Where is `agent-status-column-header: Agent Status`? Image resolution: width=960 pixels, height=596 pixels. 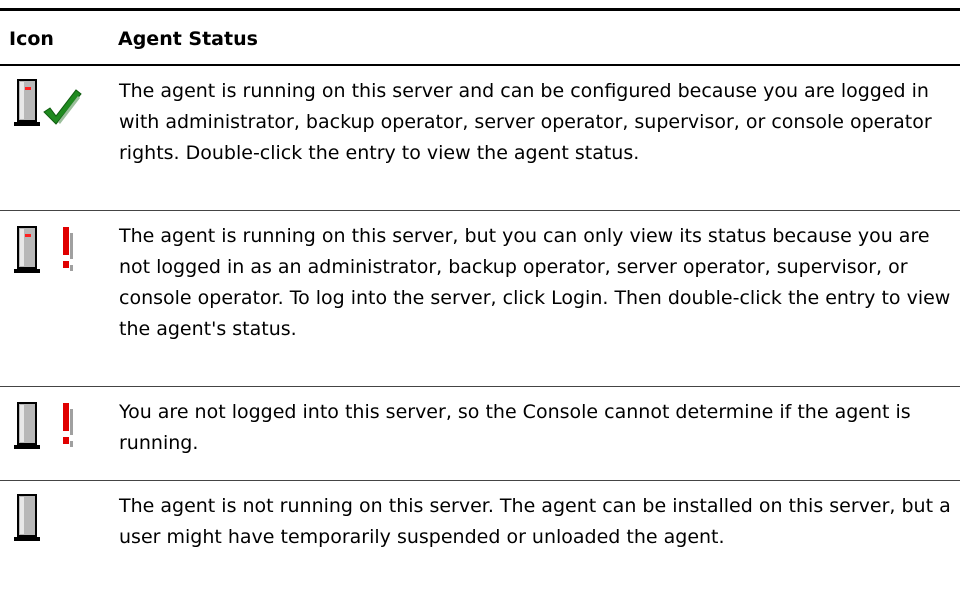
agent-status-column-header: Agent Status is located at coordinates (188, 39).